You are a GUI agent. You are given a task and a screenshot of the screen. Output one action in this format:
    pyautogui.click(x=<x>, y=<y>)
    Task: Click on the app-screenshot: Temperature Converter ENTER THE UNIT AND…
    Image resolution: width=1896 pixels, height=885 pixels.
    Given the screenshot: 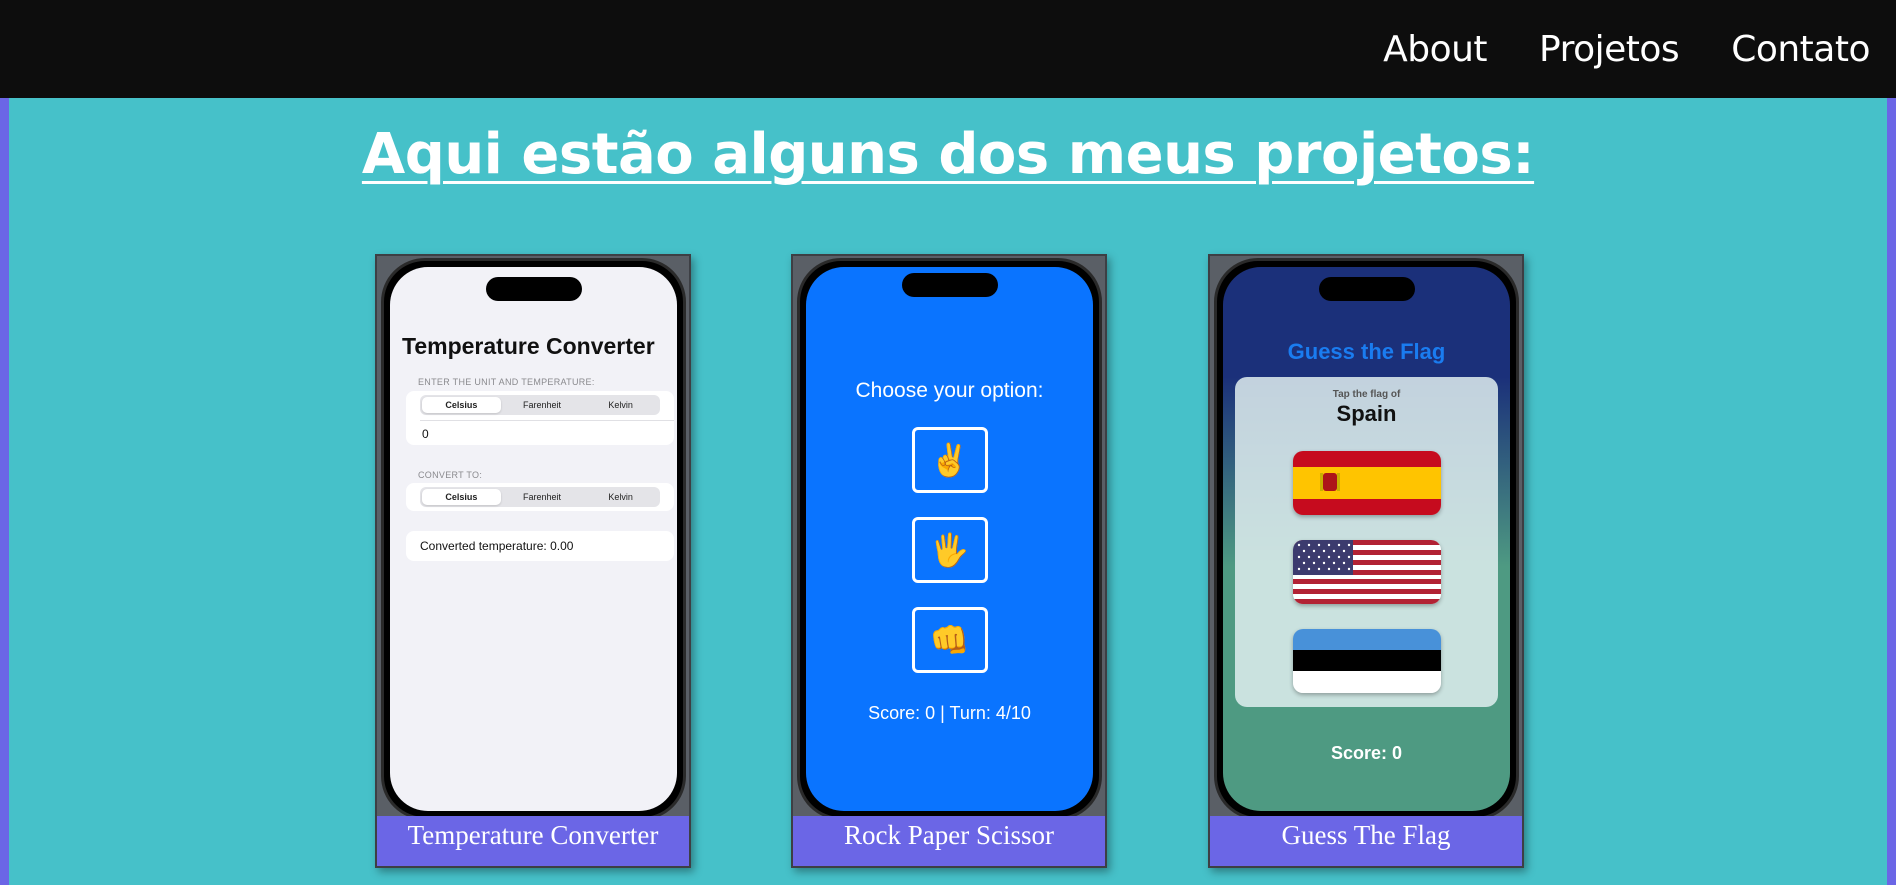 What is the action you would take?
    pyautogui.click(x=533, y=539)
    